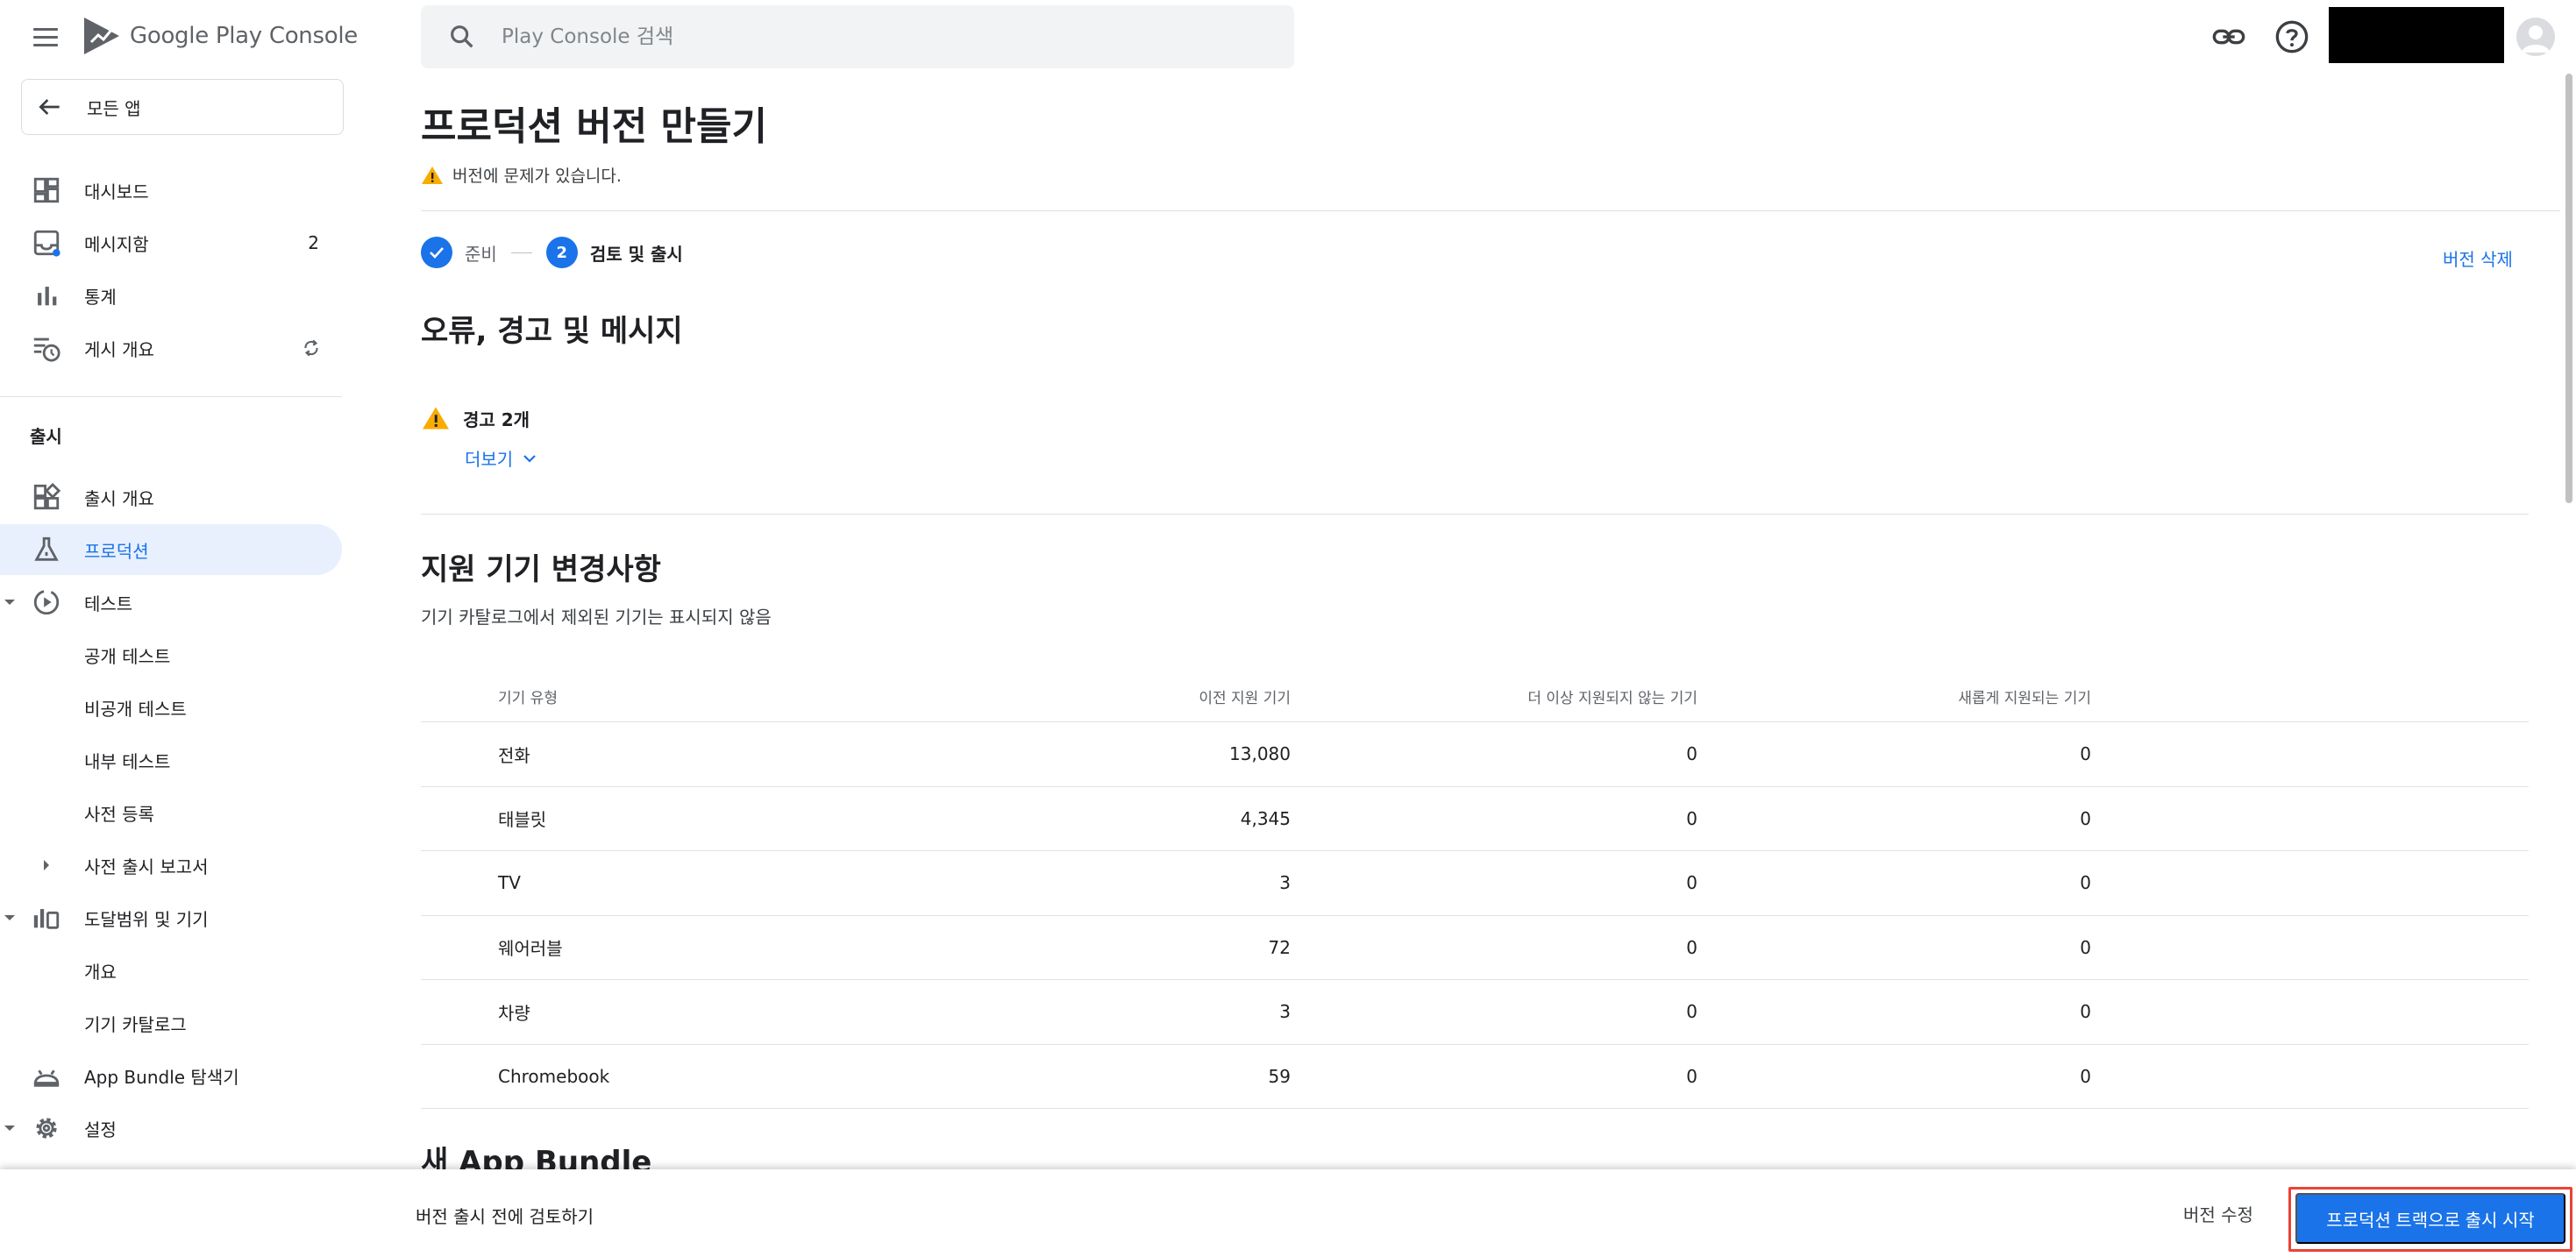  I want to click on table-row: 태블릿 4,345 0 0, so click(1475, 819).